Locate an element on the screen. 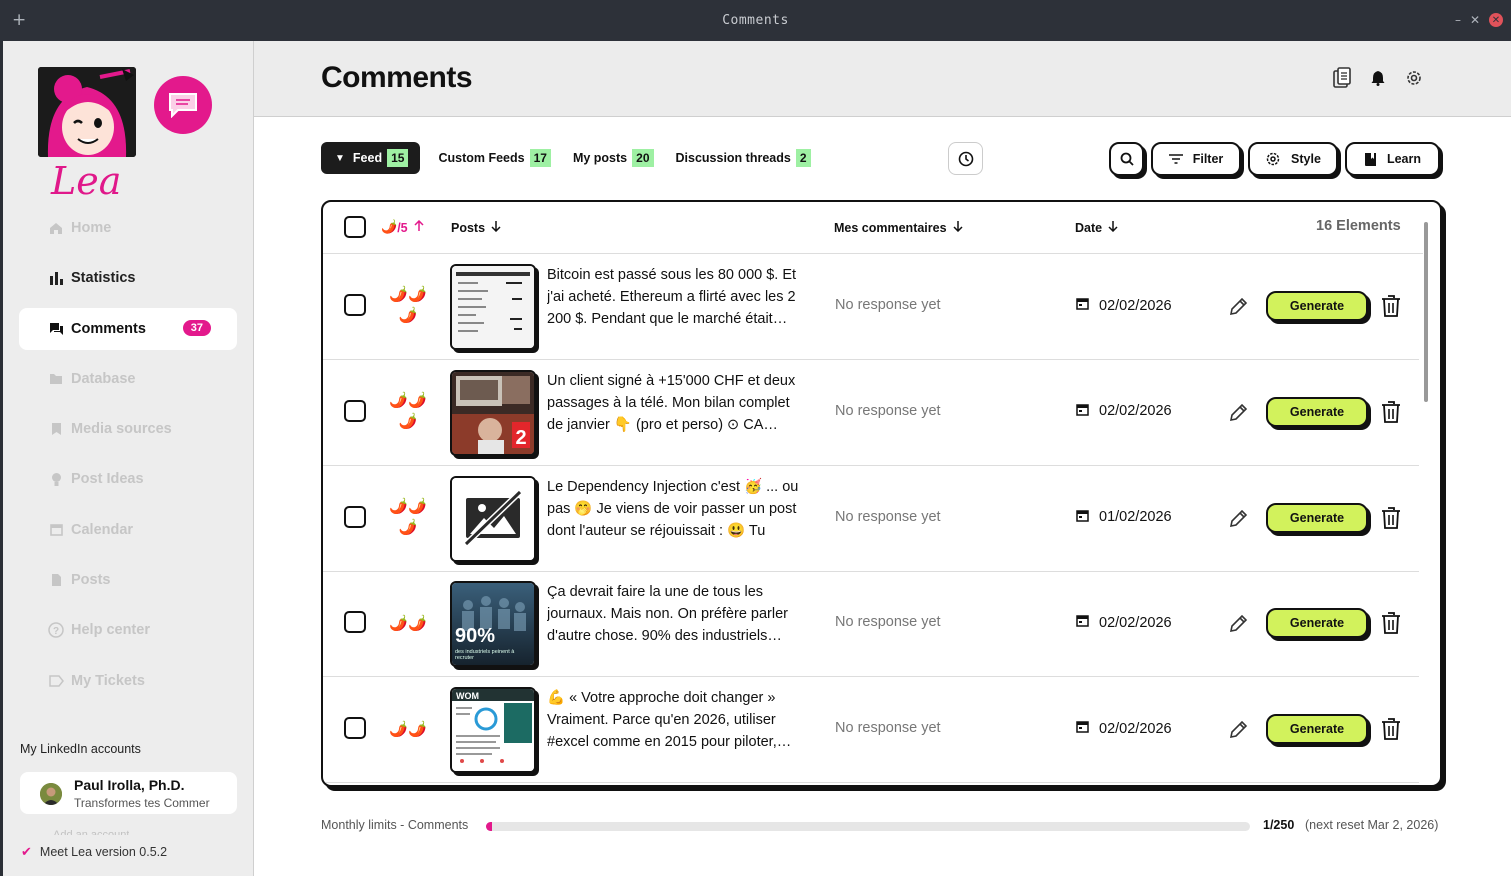 This screenshot has width=1511, height=876. new-window-icon: + is located at coordinates (19, 20).